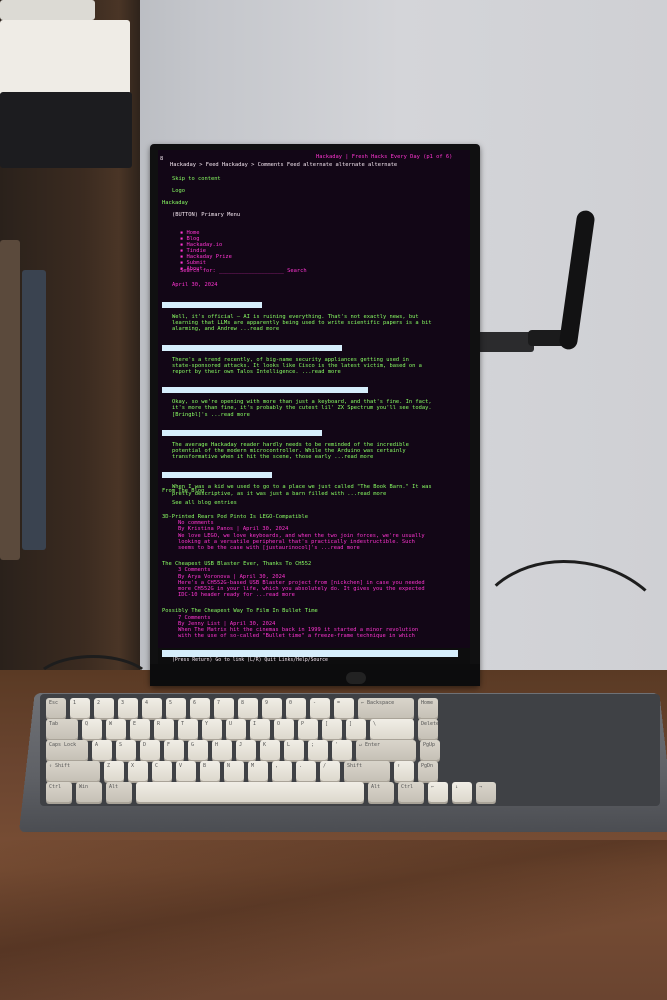  I want to click on keyboard-key: K, so click(270, 750).